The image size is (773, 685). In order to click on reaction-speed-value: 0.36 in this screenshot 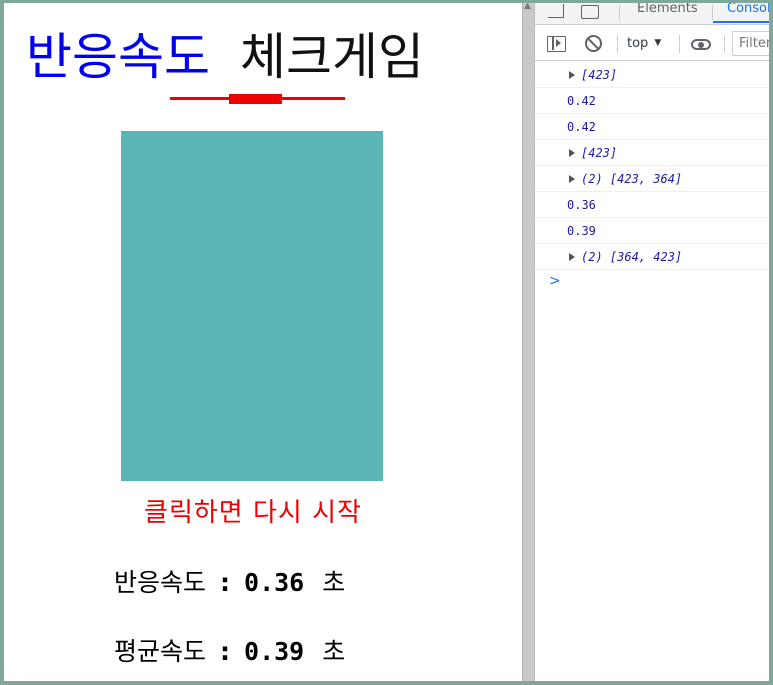, I will do `click(274, 582)`.